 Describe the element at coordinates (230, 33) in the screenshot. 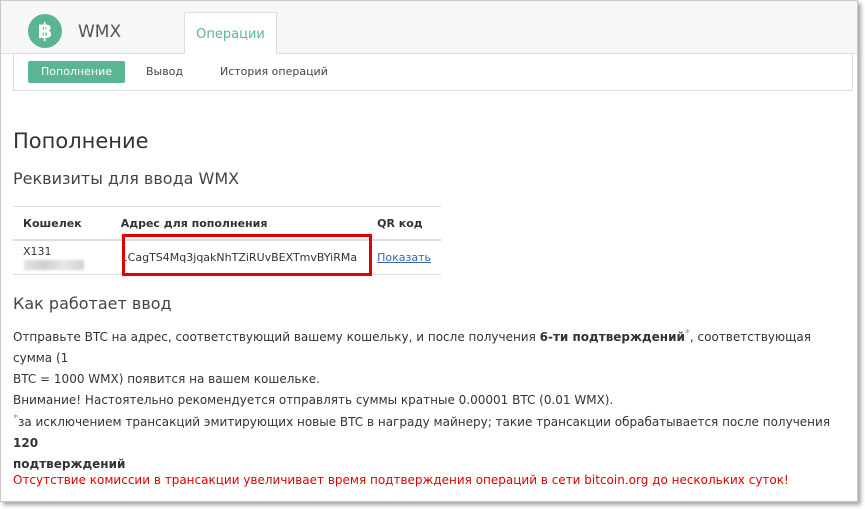

I see `tab-operations: Операции` at that location.